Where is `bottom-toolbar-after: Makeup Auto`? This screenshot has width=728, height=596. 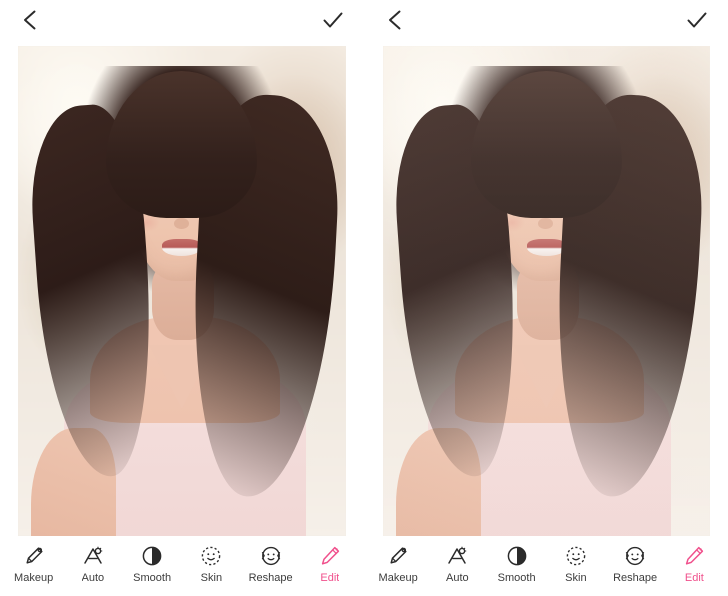 bottom-toolbar-after: Makeup Auto is located at coordinates (546, 566).